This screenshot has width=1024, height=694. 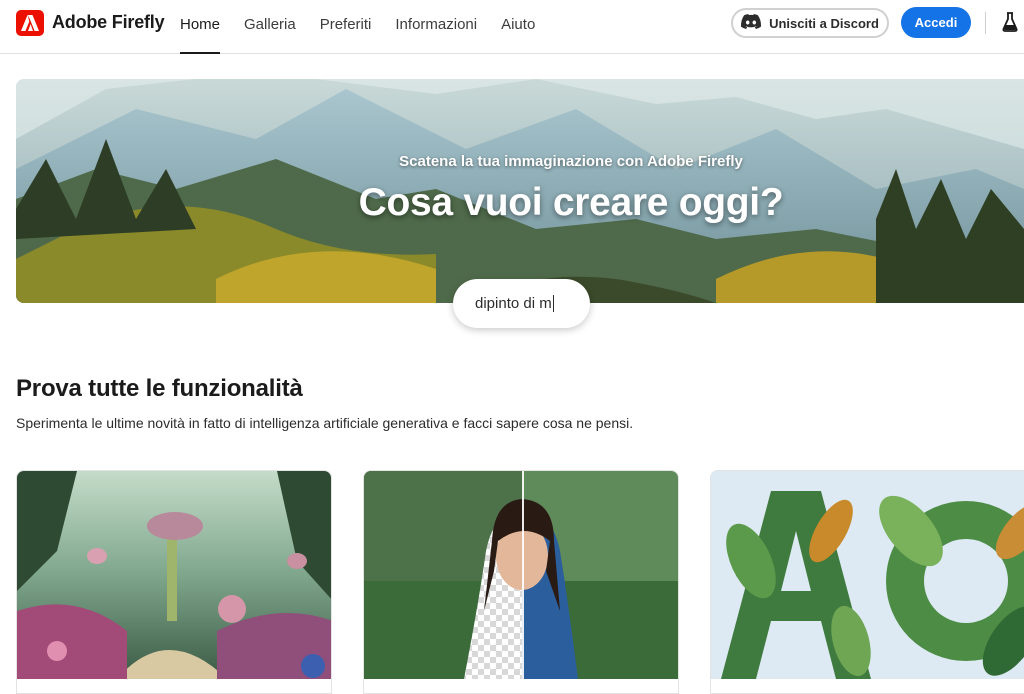 What do you see at coordinates (30, 23) in the screenshot?
I see `adobe-logo-icon` at bounding box center [30, 23].